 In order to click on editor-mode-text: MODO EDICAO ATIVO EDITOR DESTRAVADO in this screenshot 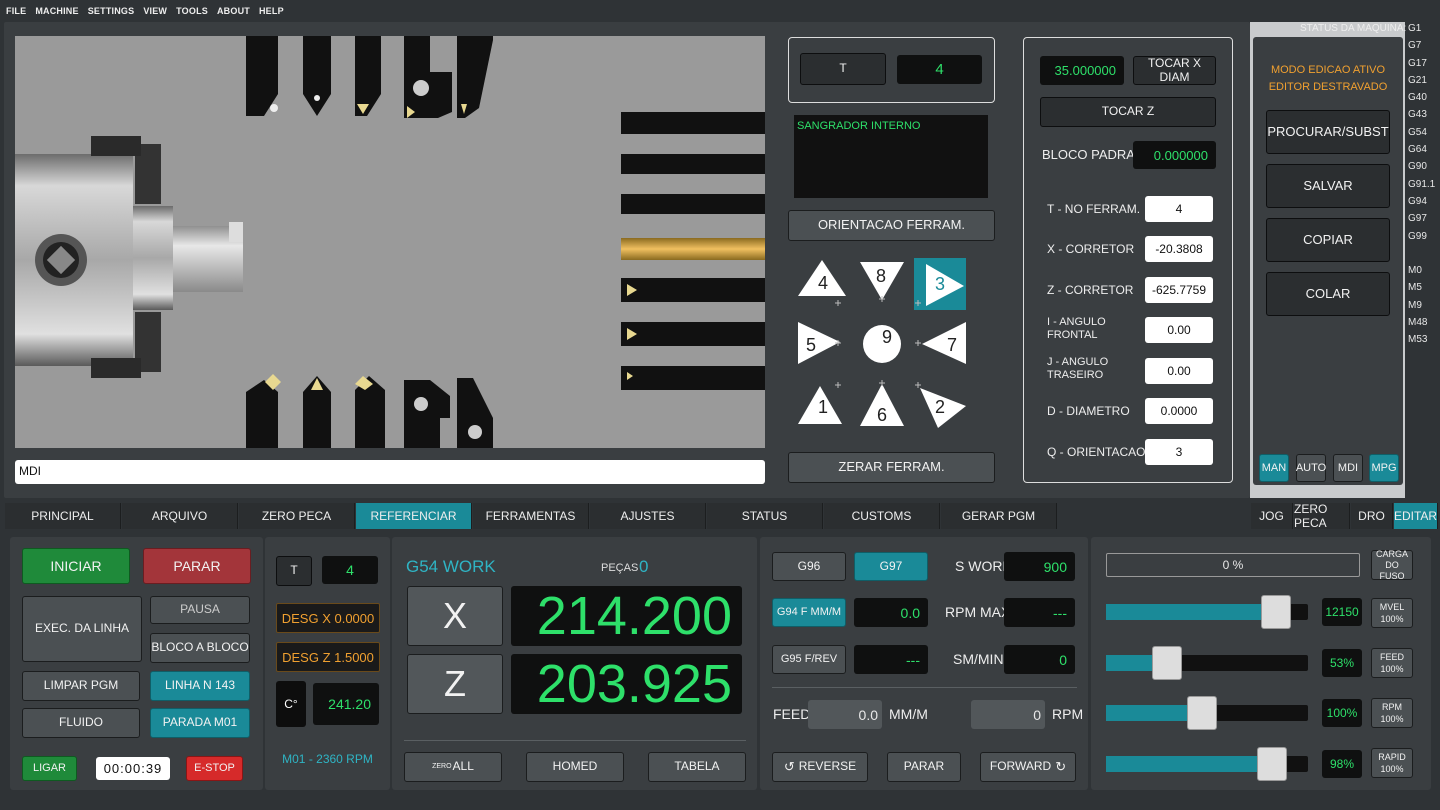, I will do `click(1328, 79)`.